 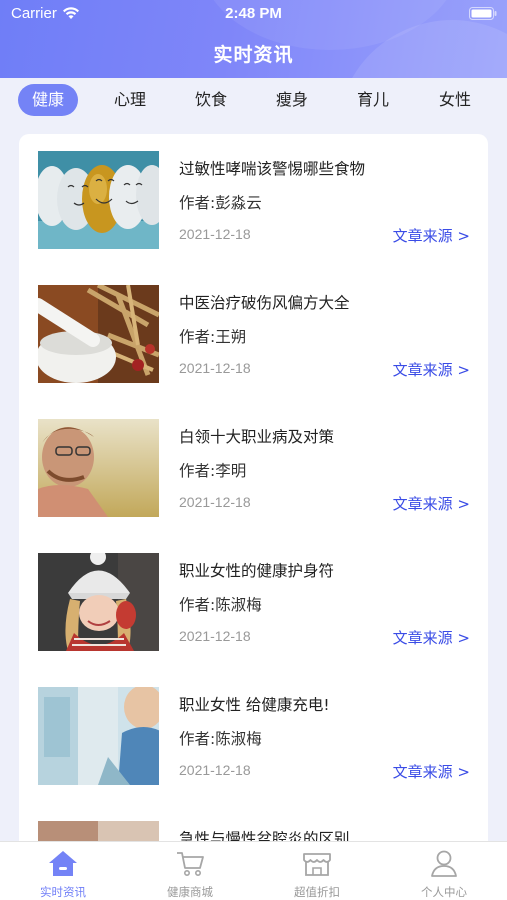 I want to click on tabbar-discount: 超值折扣, so click(x=317, y=871).